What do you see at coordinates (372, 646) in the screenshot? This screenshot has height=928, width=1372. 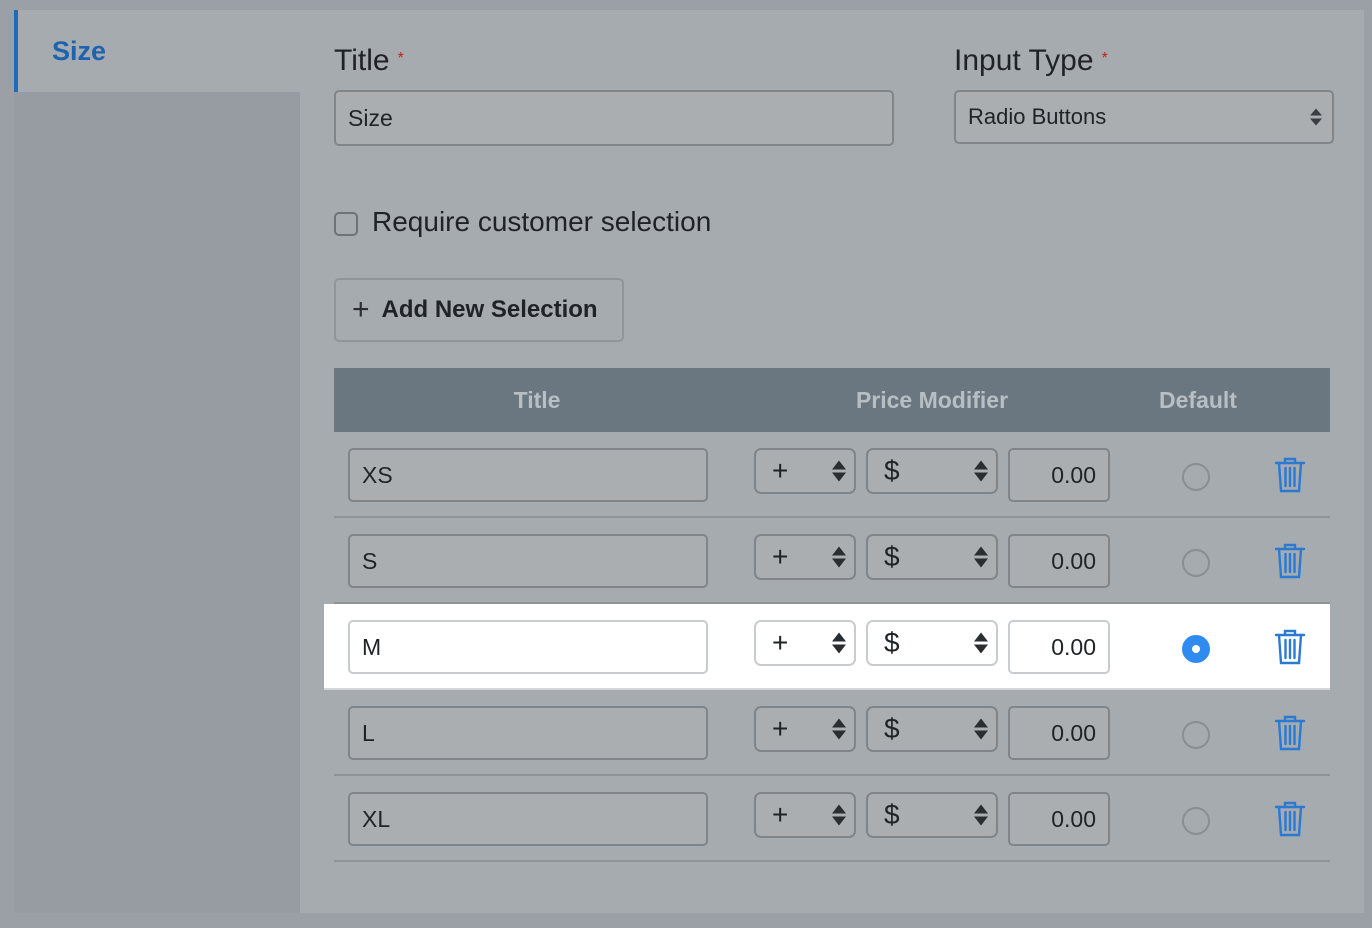 I see `option-title-value: M` at bounding box center [372, 646].